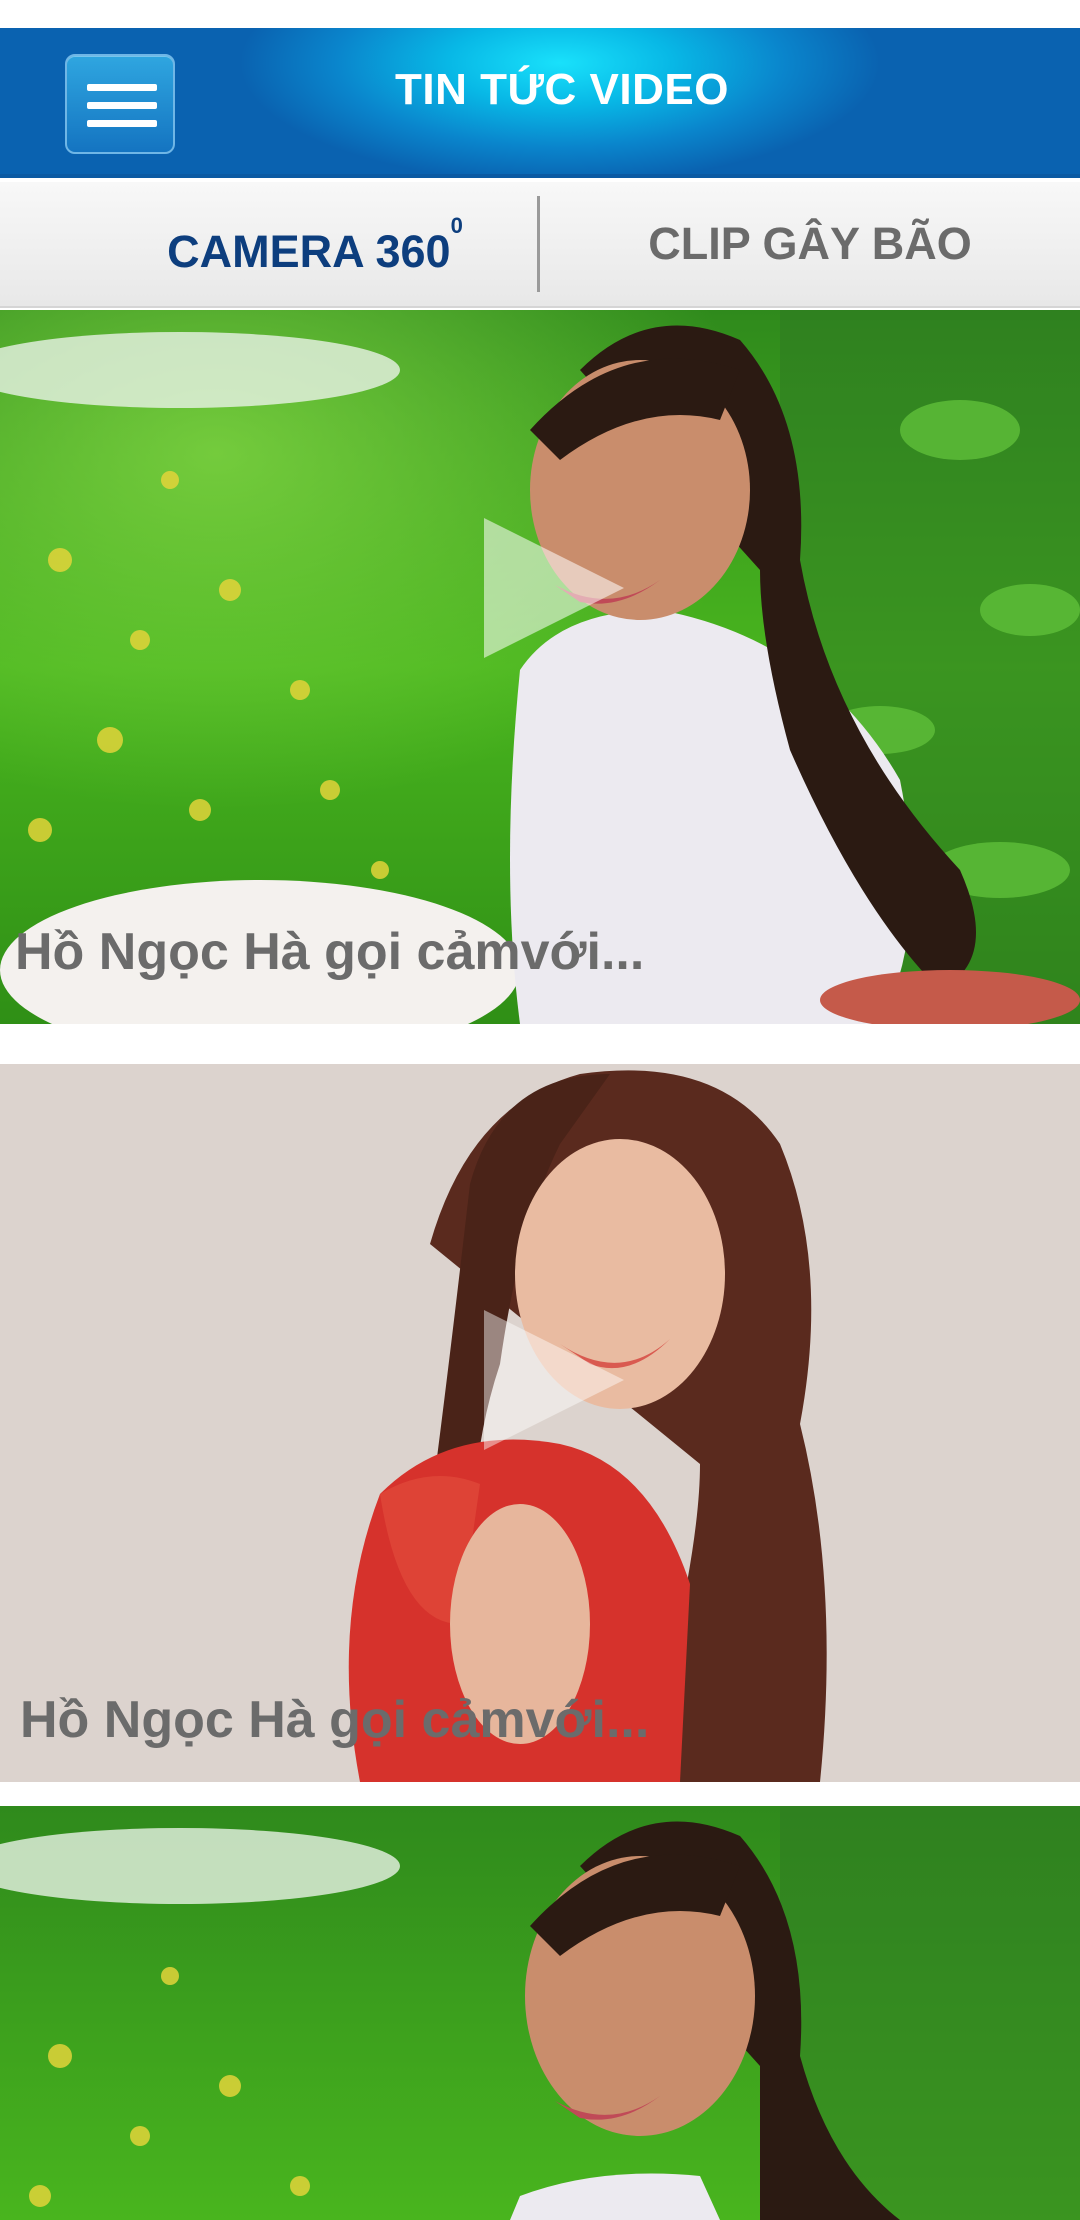  What do you see at coordinates (309, 251) in the screenshot?
I see `tab-camera-360-label: CAMERA 360` at bounding box center [309, 251].